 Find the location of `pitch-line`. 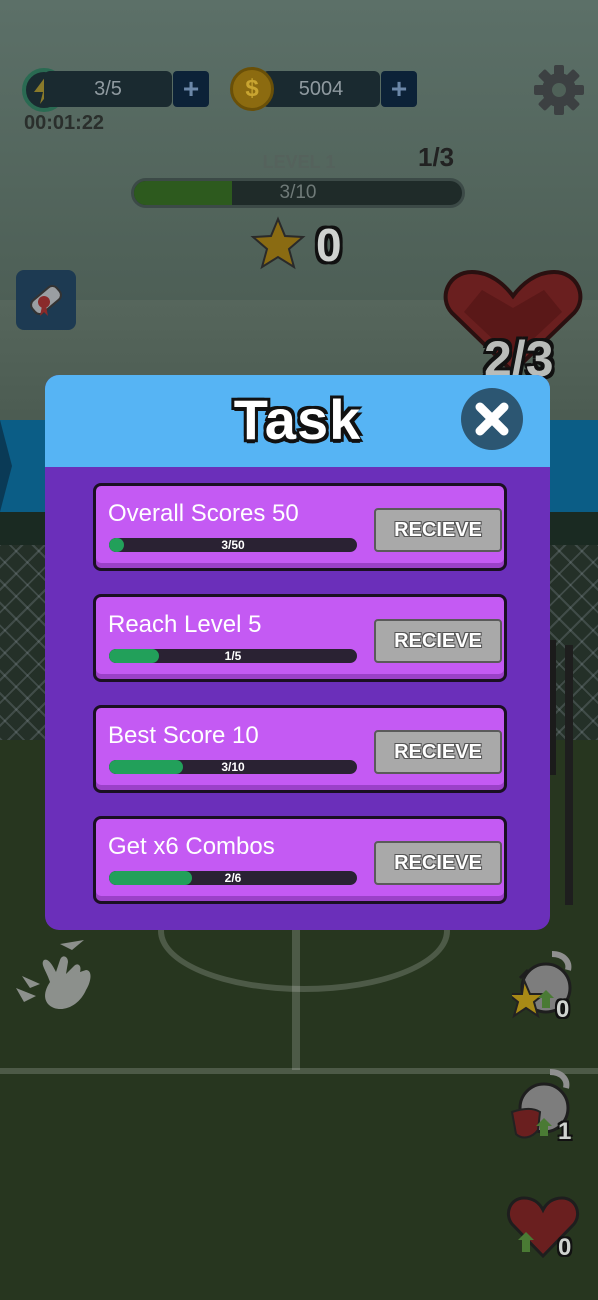

pitch-line is located at coordinates (299, 1071).